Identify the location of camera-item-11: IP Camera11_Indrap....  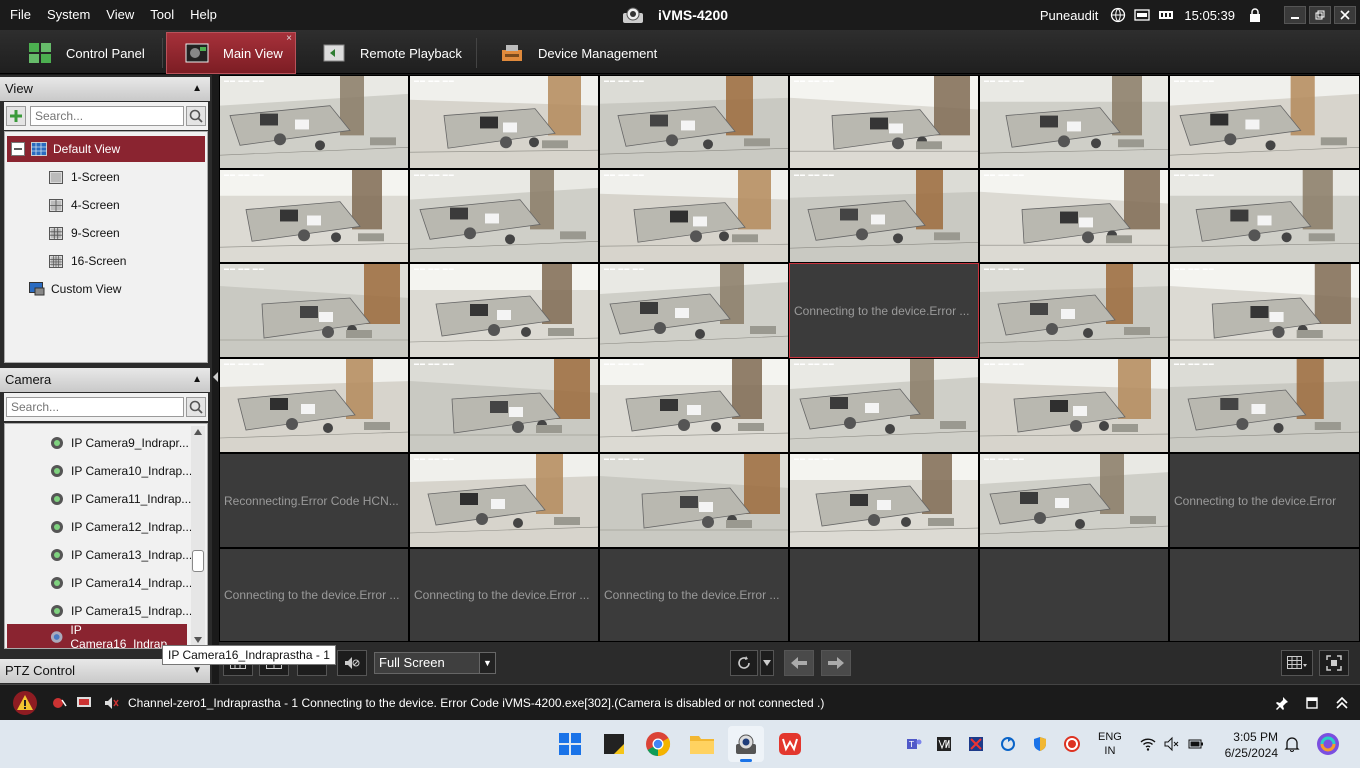
(120, 499).